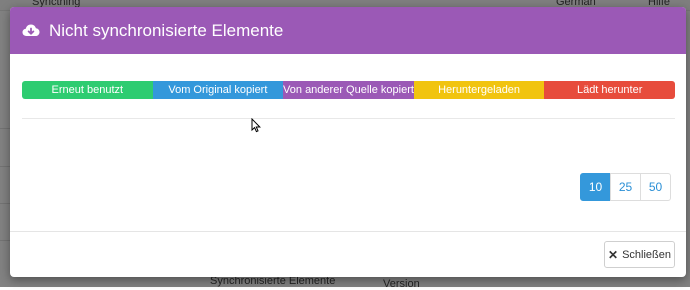 This screenshot has height=290, width=690. Describe the element at coordinates (31, 31) in the screenshot. I see `cloud-download-icon` at that location.